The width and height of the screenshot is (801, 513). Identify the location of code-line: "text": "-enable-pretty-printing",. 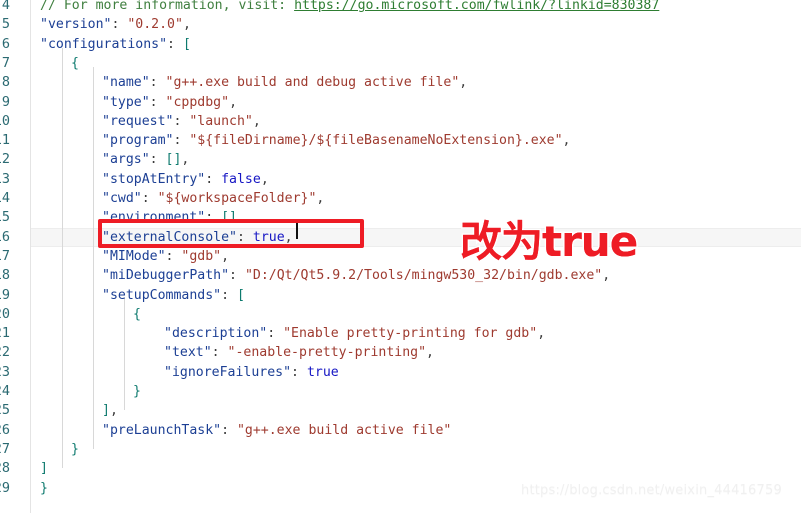
(400, 352).